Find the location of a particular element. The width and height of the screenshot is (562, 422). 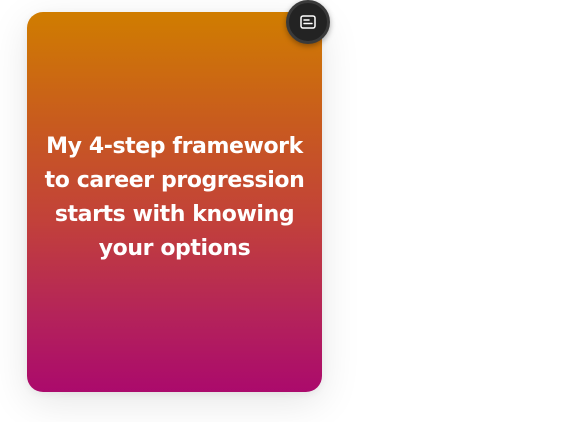

caption-line-4: your options is located at coordinates (174, 248).